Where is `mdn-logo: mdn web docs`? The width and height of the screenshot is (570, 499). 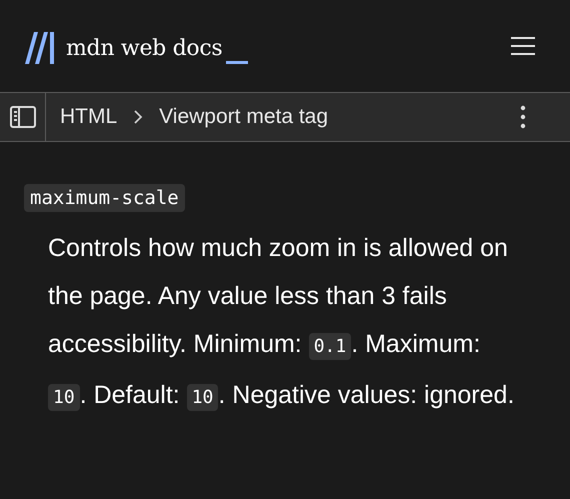
mdn-logo: mdn web docs is located at coordinates (136, 48).